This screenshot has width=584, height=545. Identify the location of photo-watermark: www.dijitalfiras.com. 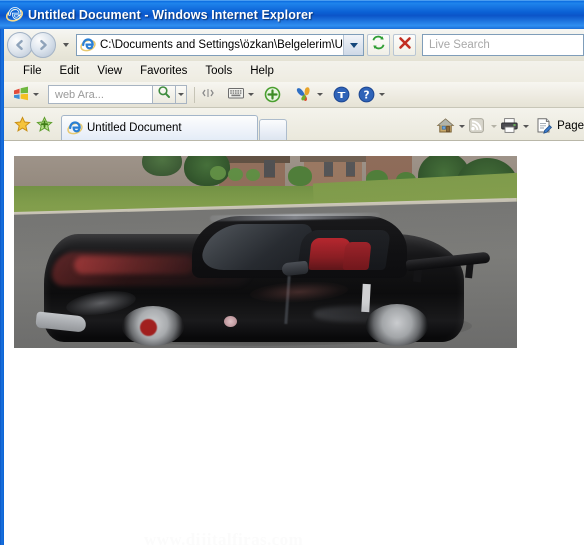
(224, 537).